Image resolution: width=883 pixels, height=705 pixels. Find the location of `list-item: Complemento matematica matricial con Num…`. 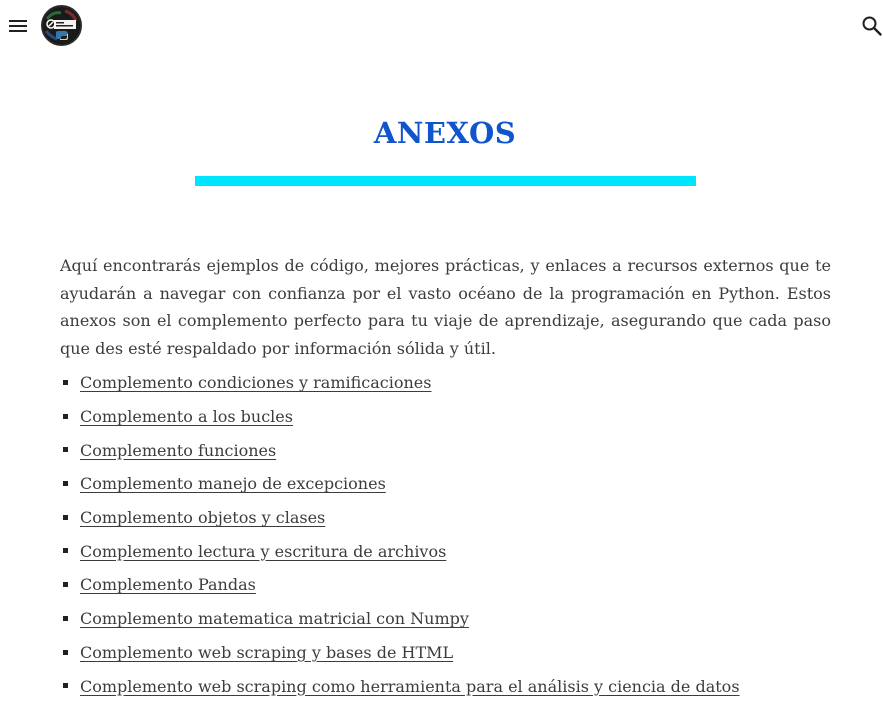

list-item: Complemento matematica matricial con Num… is located at coordinates (455, 619).